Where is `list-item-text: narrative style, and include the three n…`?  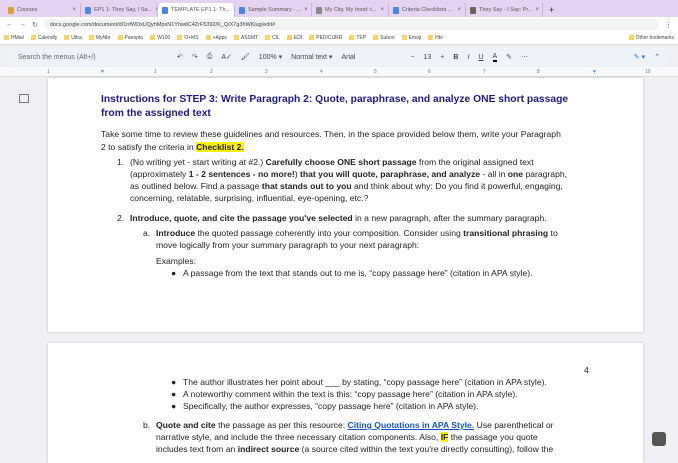 list-item-text: narrative style, and include the three n… is located at coordinates (347, 437).